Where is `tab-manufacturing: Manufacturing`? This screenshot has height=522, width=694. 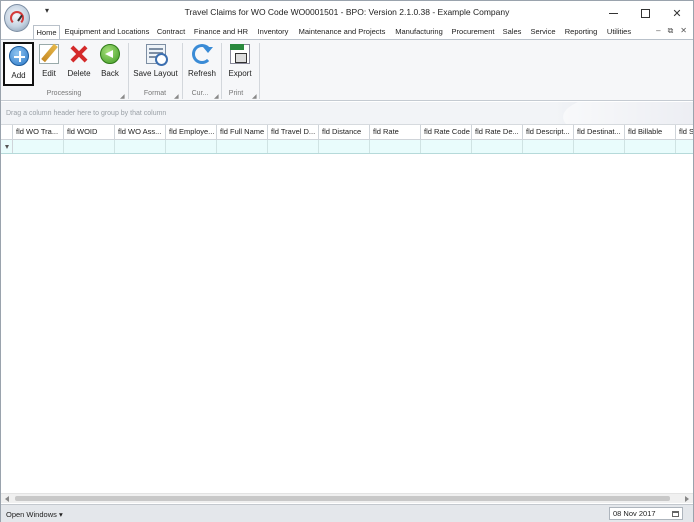 tab-manufacturing: Manufacturing is located at coordinates (419, 32).